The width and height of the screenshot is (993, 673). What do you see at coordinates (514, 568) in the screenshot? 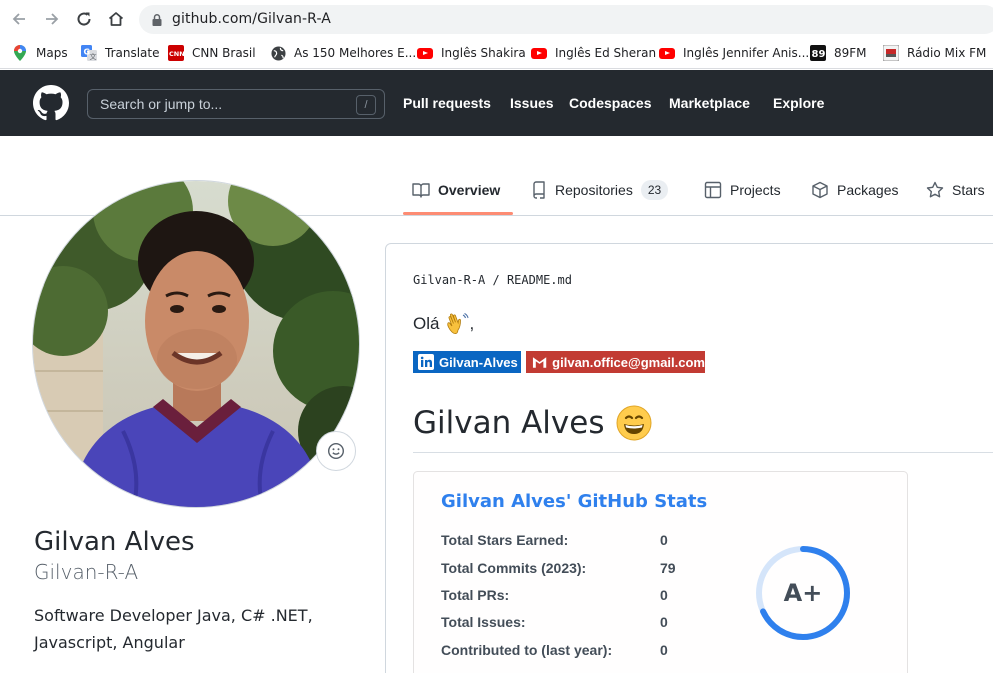
I see `stat-label-commits: Total Commits (2023):` at bounding box center [514, 568].